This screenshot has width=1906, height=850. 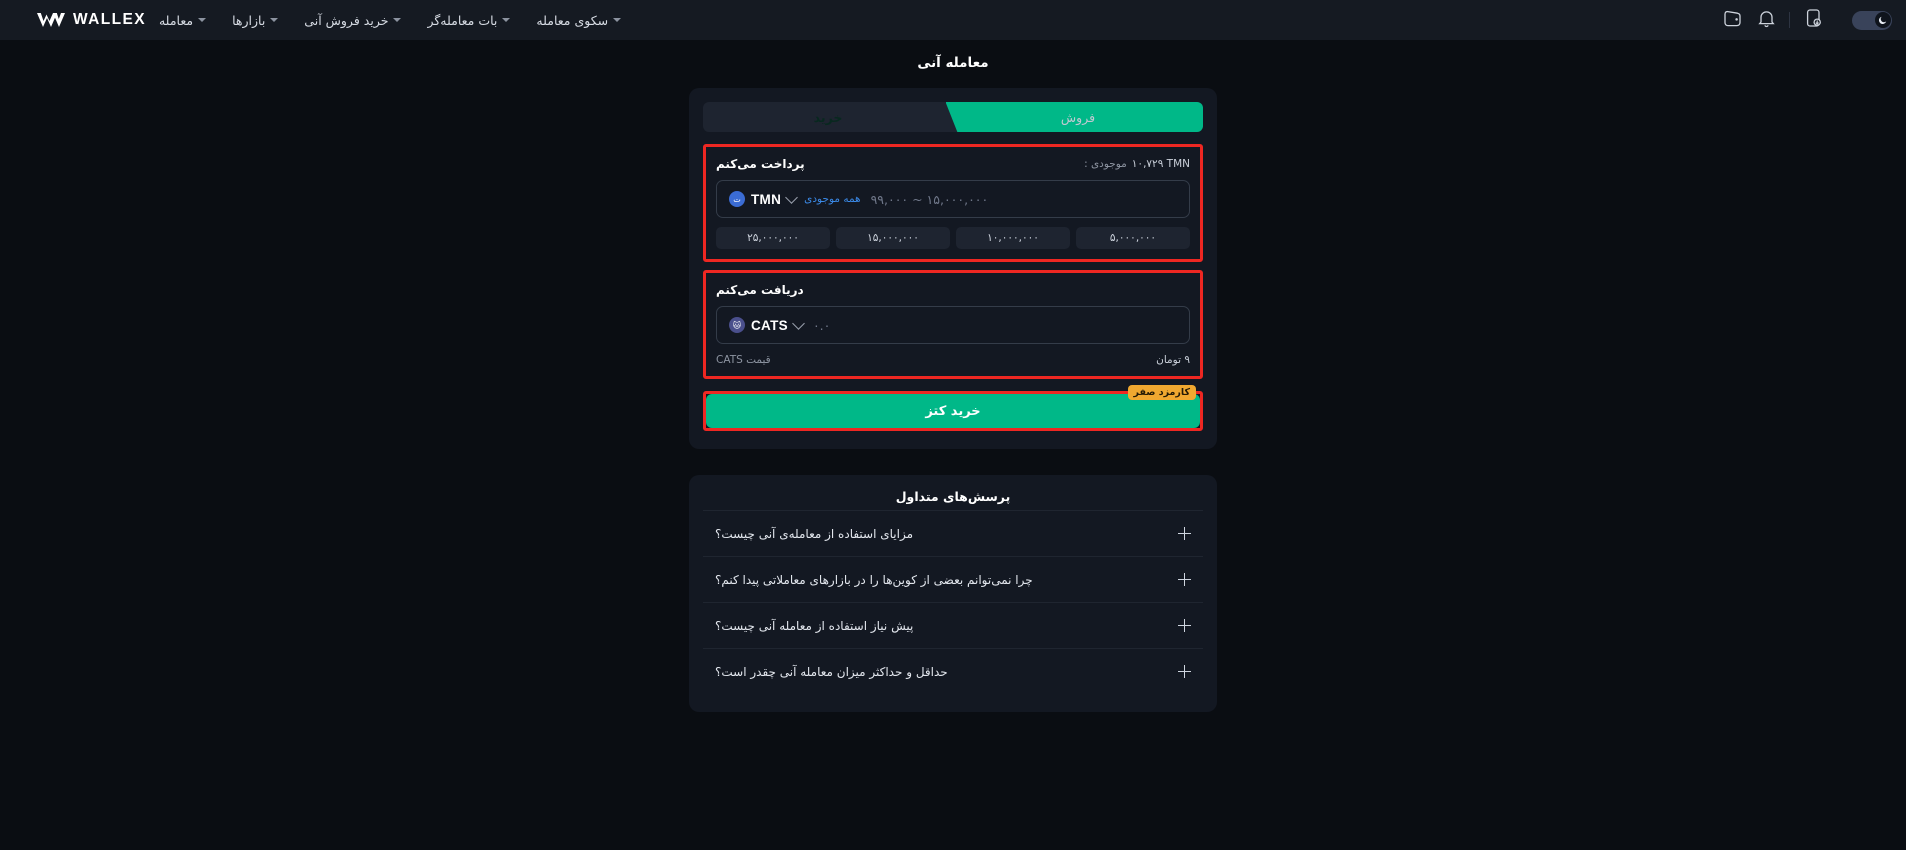 What do you see at coordinates (953, 63) in the screenshot?
I see `page-title: معامله آنی` at bounding box center [953, 63].